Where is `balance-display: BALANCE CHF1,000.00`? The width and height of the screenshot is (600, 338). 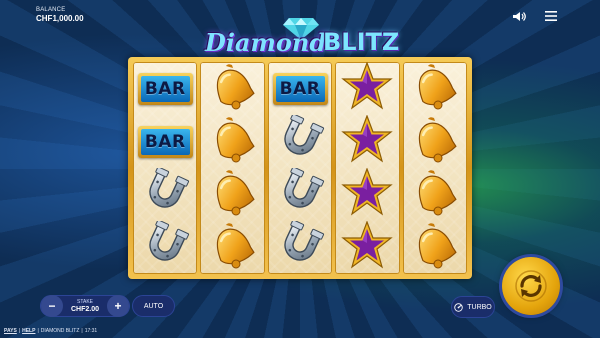
balance-display: BALANCE CHF1,000.00 is located at coordinates (60, 15).